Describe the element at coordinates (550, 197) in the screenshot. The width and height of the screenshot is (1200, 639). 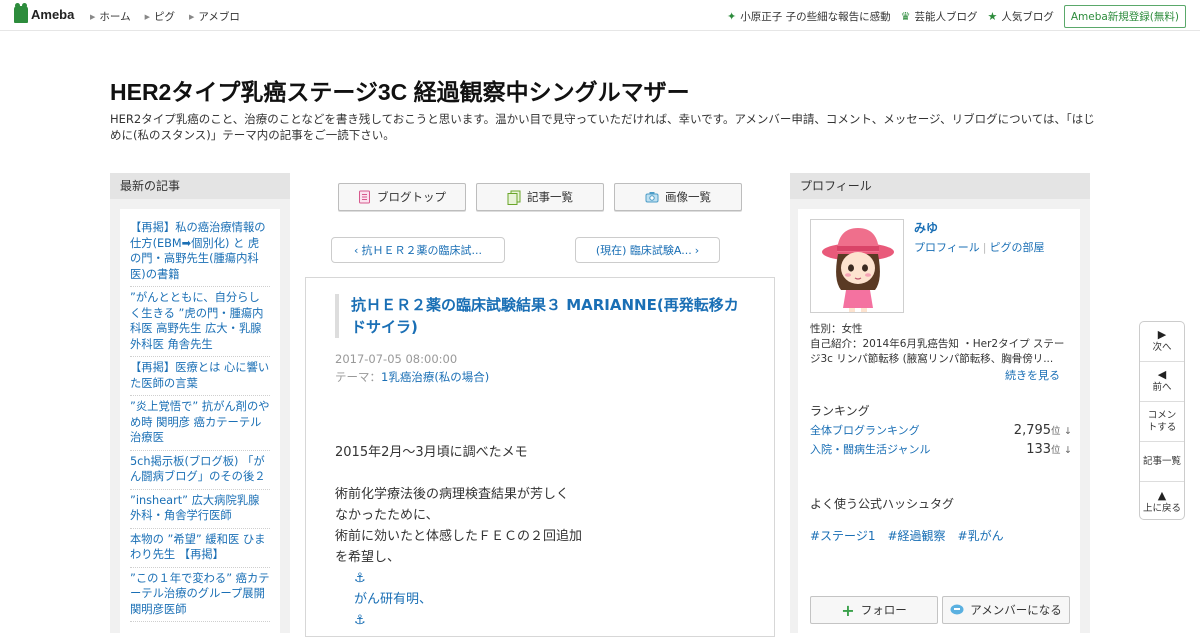
I see `article-list-label: 記事一覧` at that location.